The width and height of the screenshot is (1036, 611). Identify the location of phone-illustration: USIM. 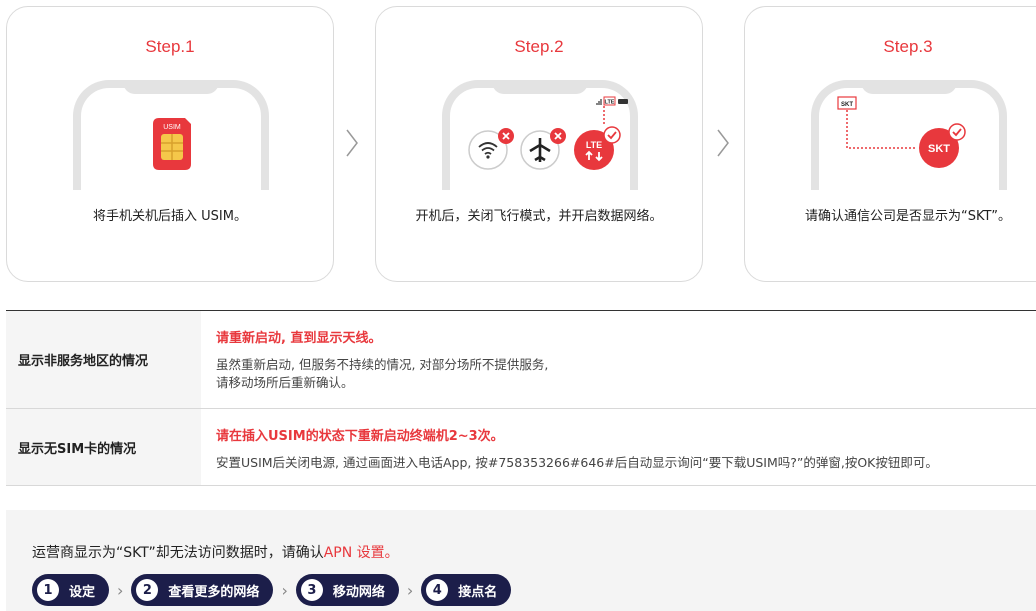
(171, 135).